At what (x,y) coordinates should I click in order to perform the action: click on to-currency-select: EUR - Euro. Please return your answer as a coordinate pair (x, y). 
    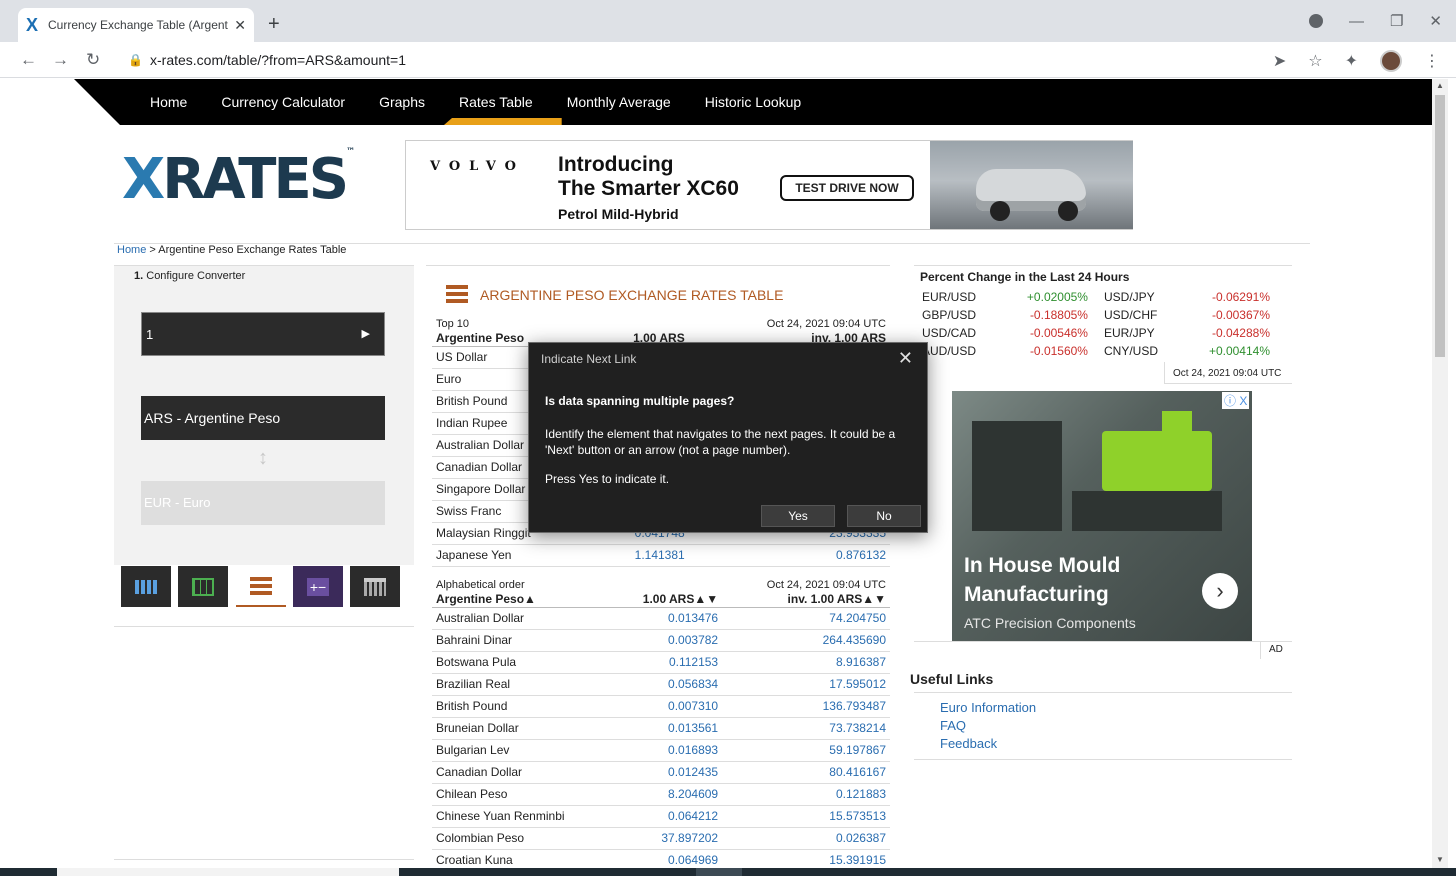
    Looking at the image, I should click on (263, 503).